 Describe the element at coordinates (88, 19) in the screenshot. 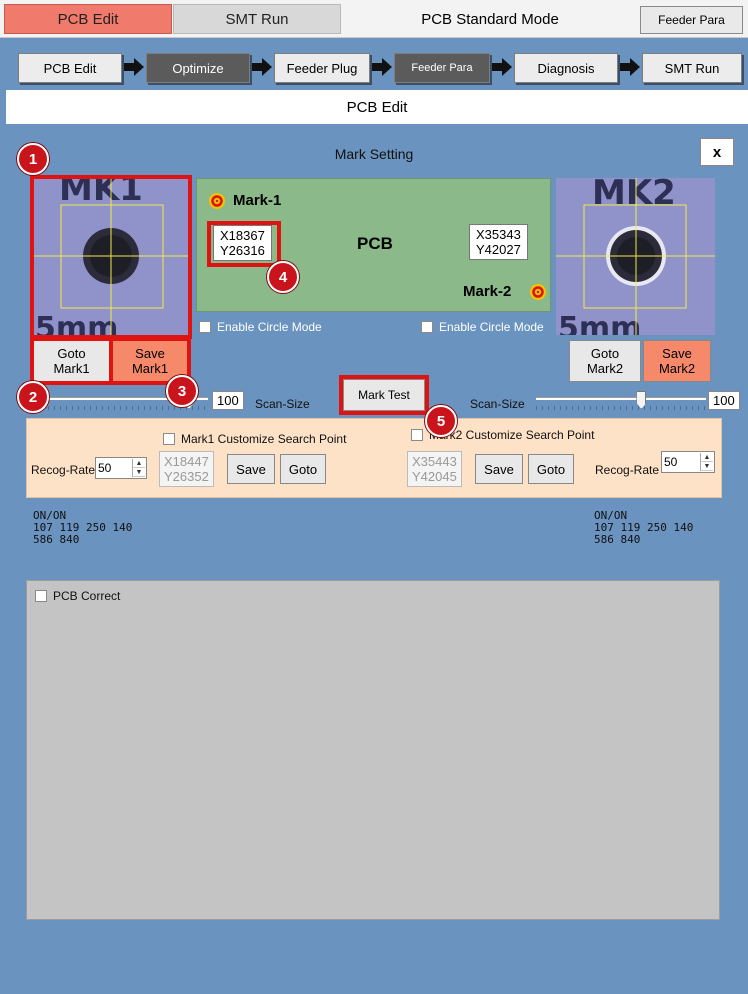

I see `tab-pcb-edit: PCB Edit` at that location.